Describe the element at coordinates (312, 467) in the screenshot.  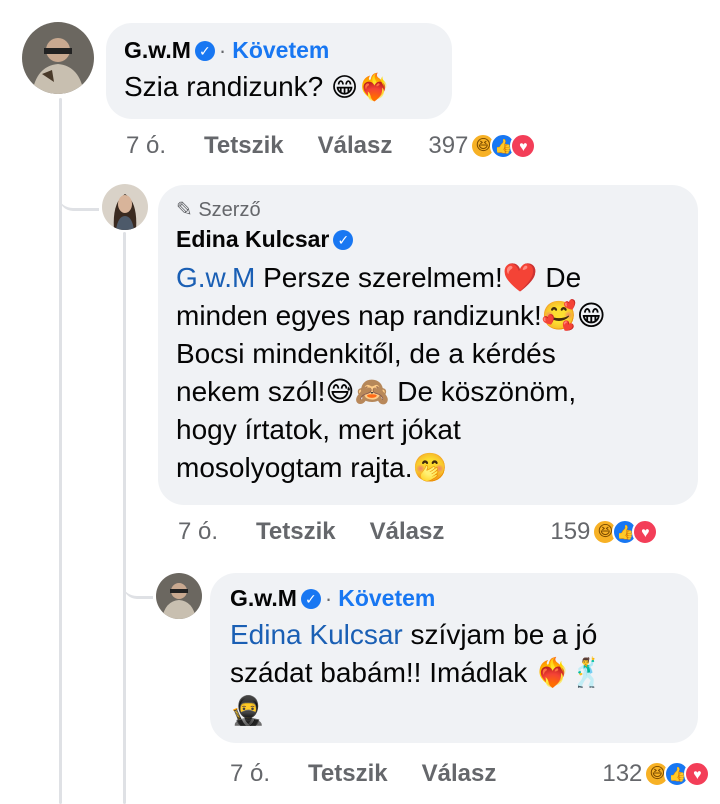
I see `comment-line: mosolyogtam rajta.🤭` at that location.